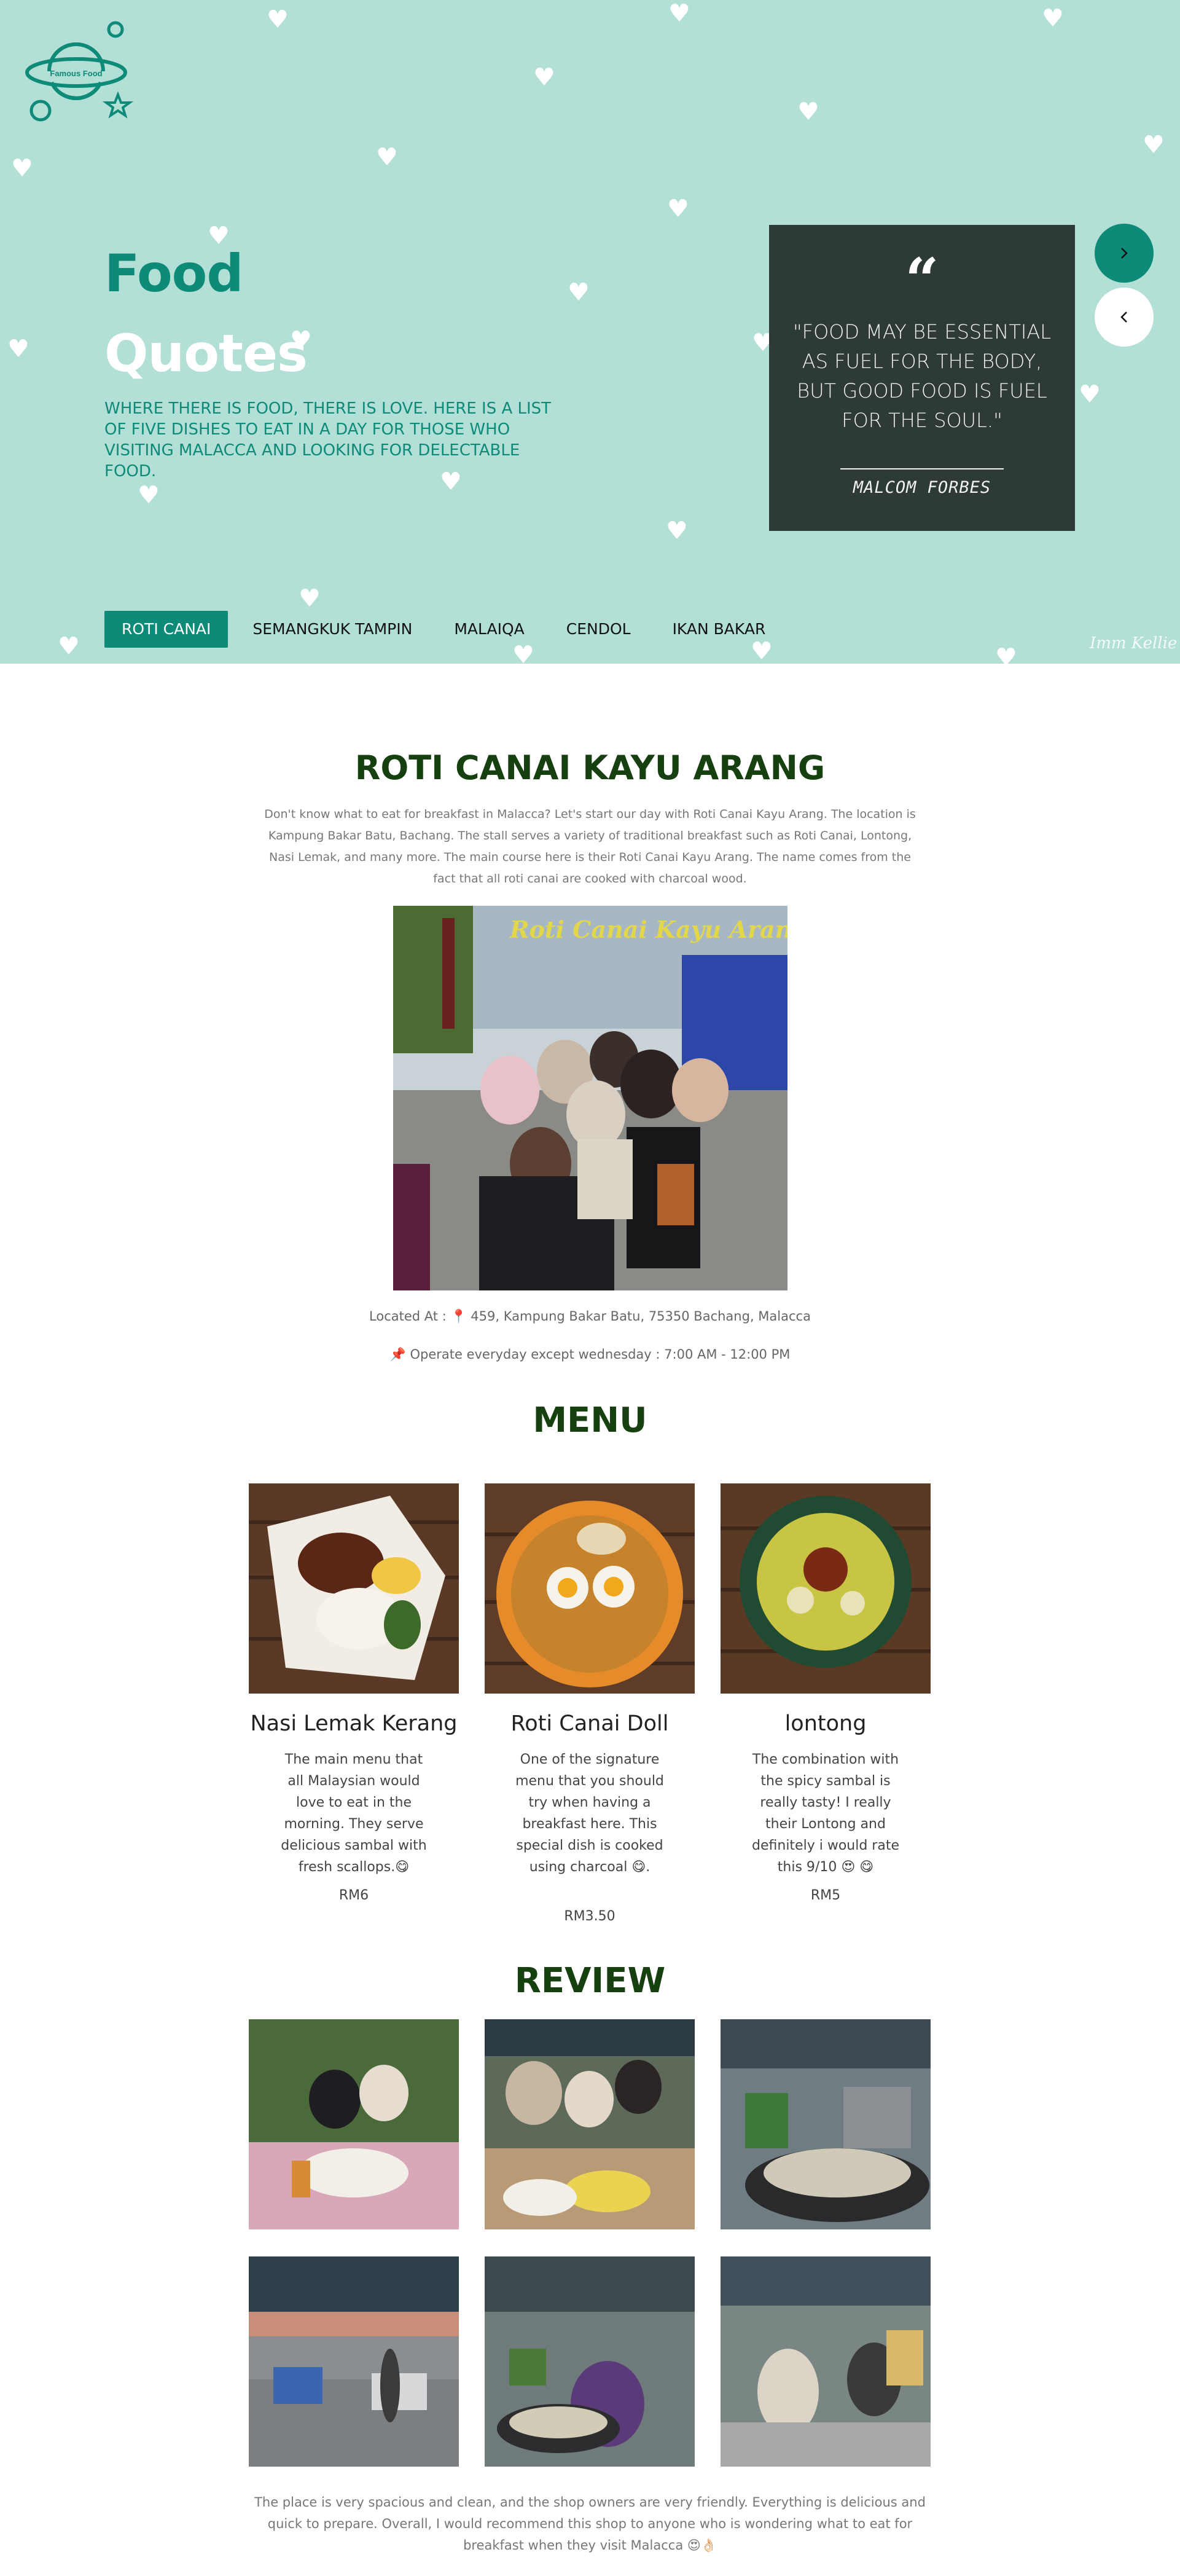 The height and width of the screenshot is (2576, 1180). What do you see at coordinates (590, 1981) in the screenshot?
I see `review-title: REVIEW` at bounding box center [590, 1981].